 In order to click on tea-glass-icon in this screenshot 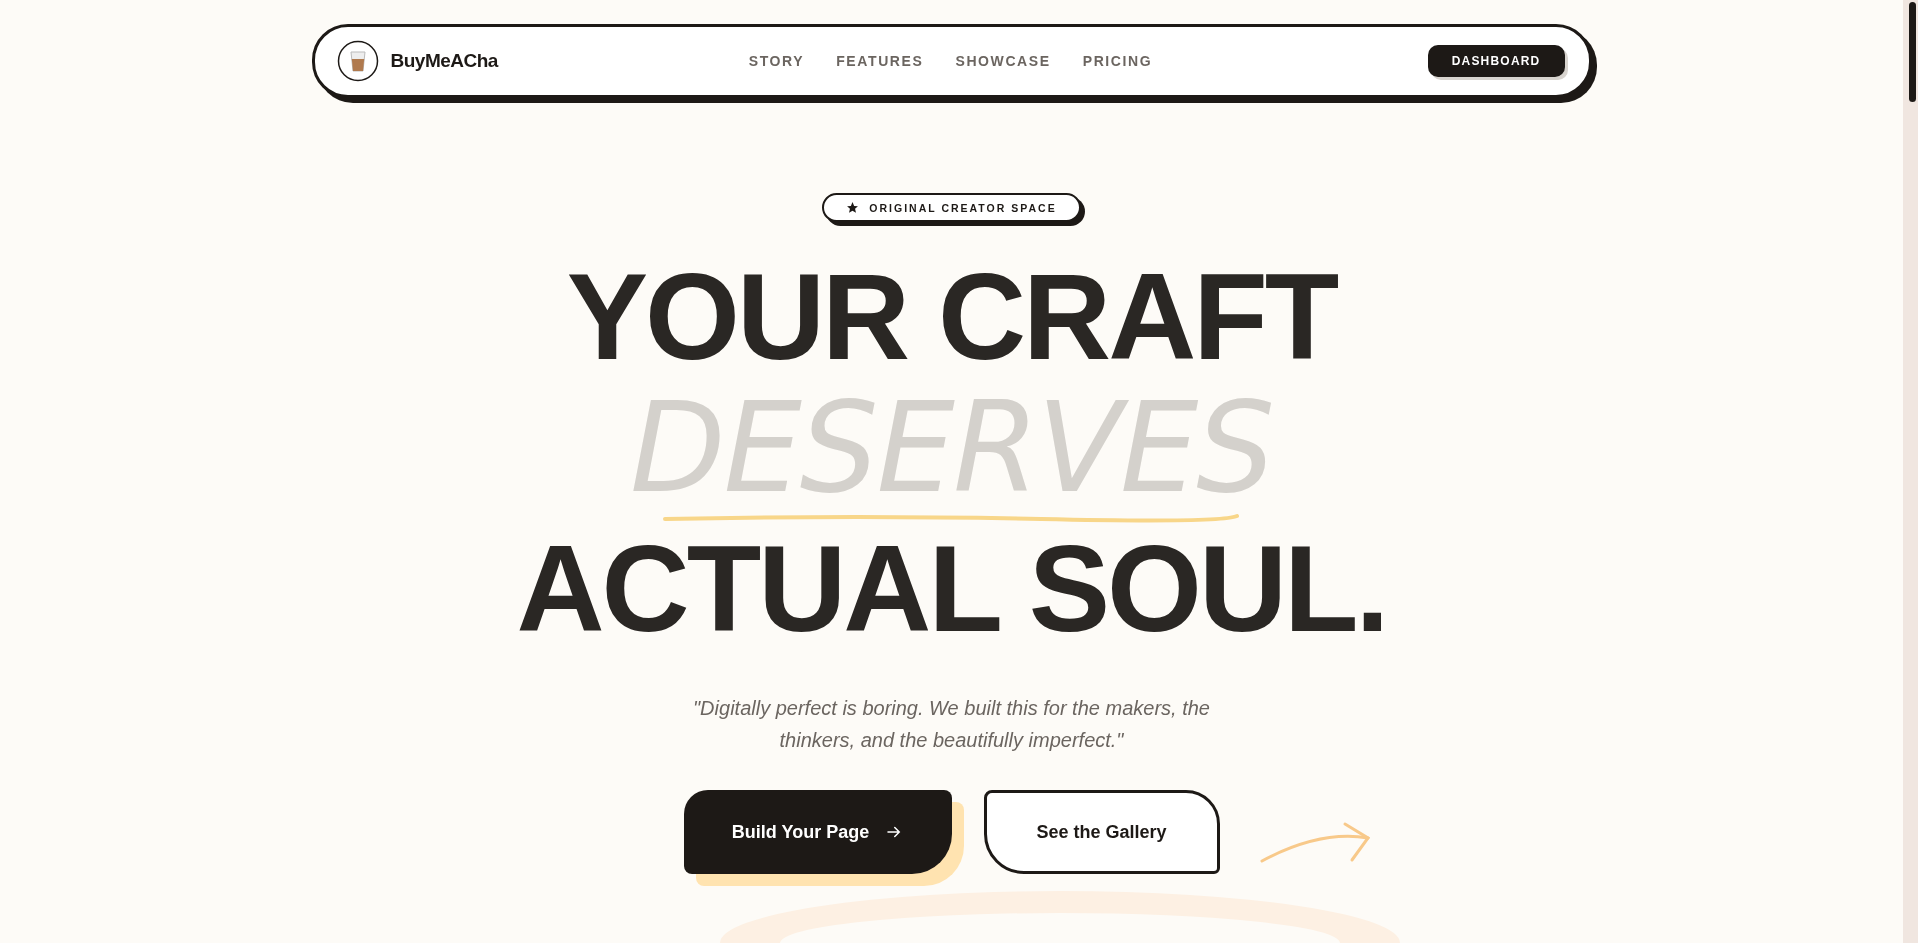, I will do `click(357, 61)`.